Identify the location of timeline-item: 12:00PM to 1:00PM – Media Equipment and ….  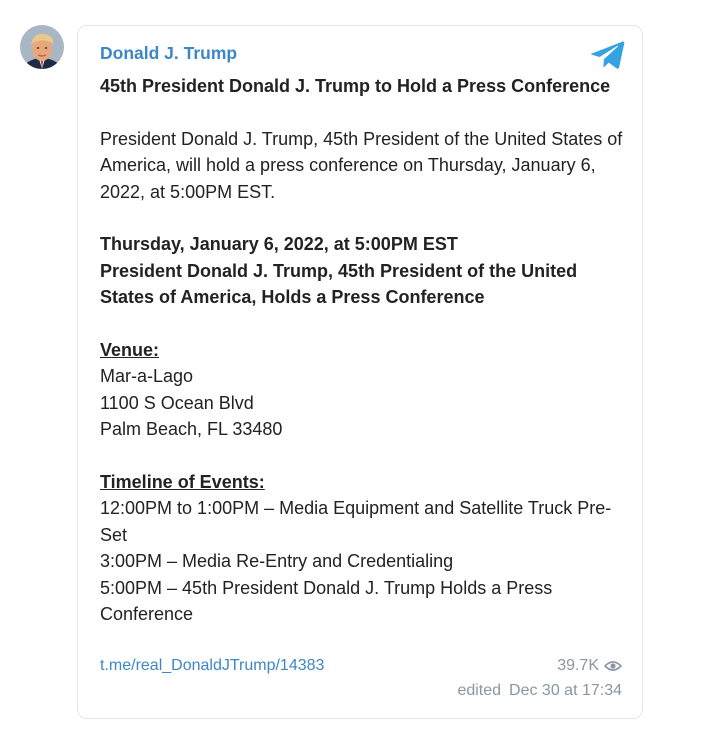
(356, 521).